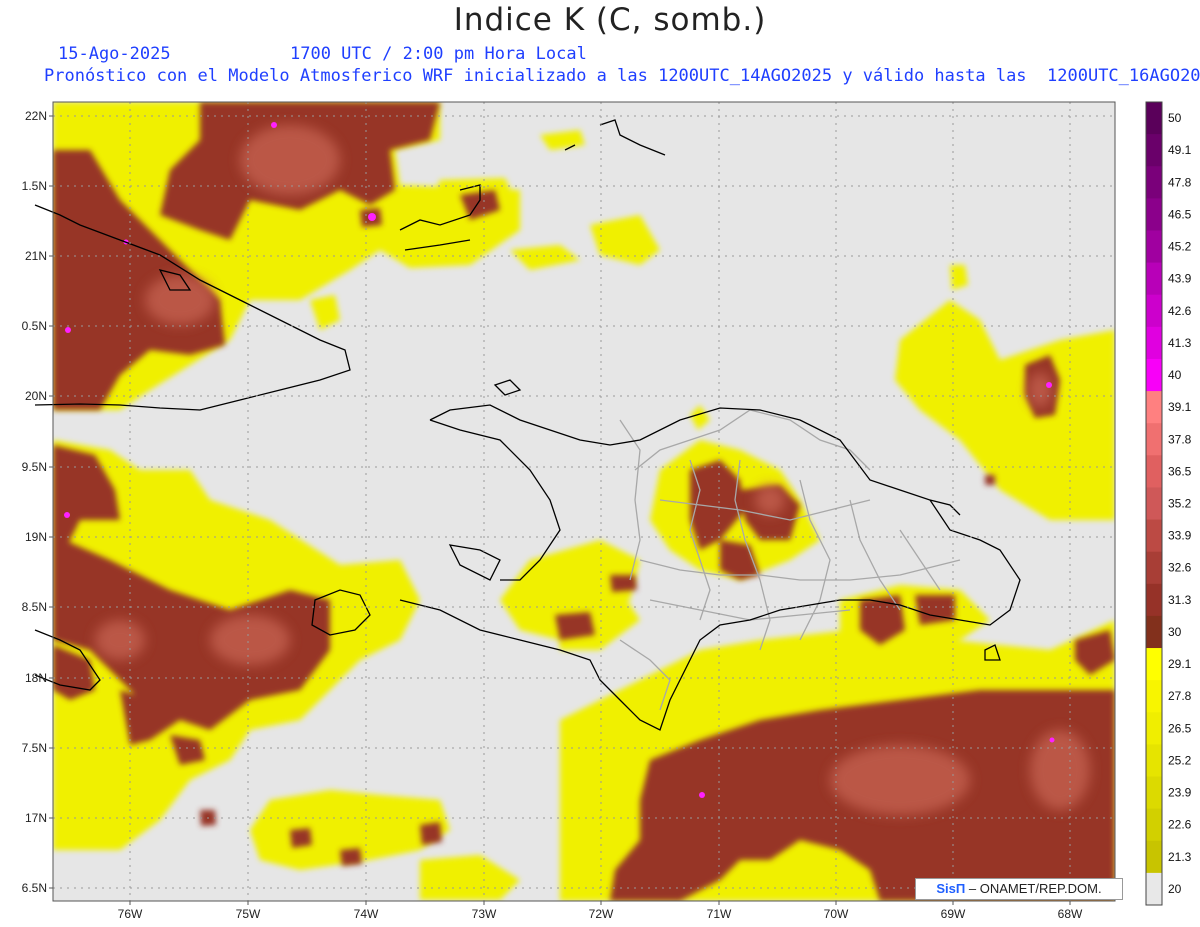 The height and width of the screenshot is (927, 1200). What do you see at coordinates (484, 914) in the screenshot?
I see `longitude-label: 73W` at bounding box center [484, 914].